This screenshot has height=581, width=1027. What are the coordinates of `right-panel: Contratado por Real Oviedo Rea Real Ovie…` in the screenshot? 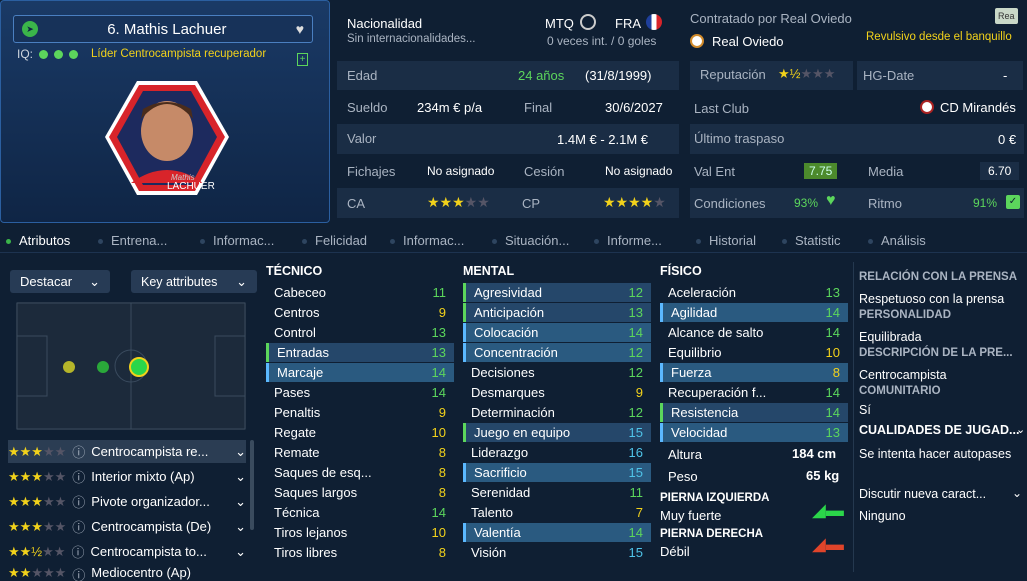 It's located at (856, 111).